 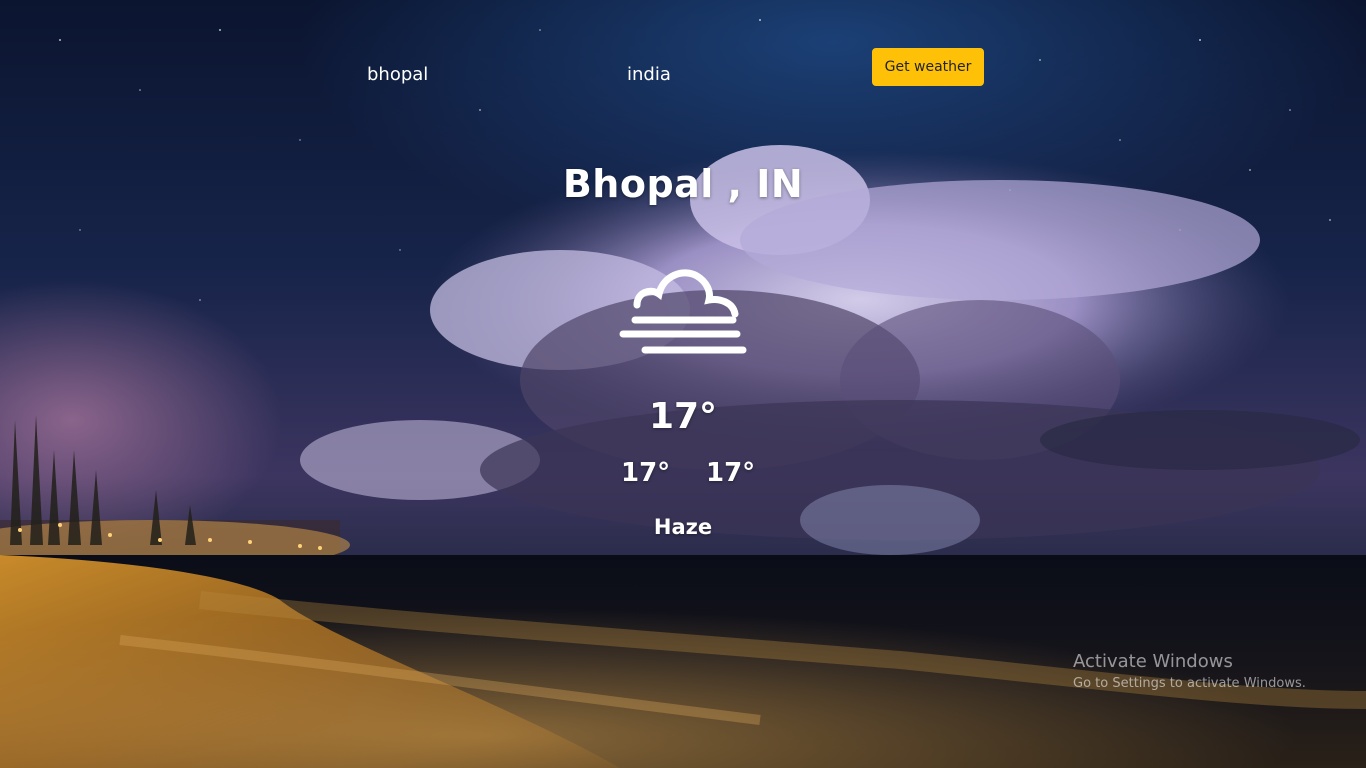 I want to click on get-weather-button: Get weather, so click(x=928, y=67).